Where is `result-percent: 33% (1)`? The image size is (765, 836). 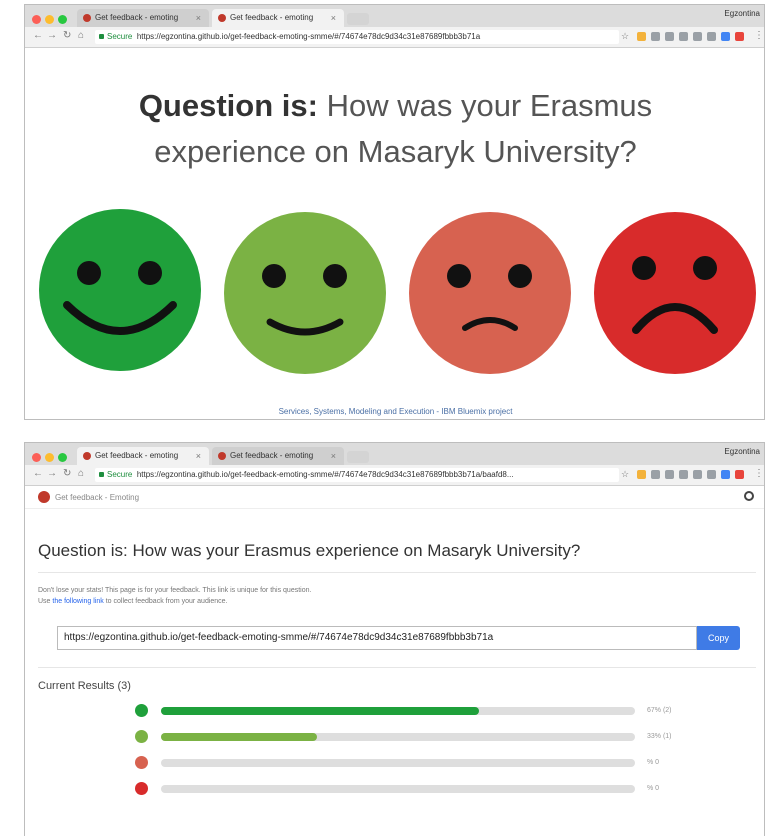
result-percent: 33% (1) is located at coordinates (659, 736).